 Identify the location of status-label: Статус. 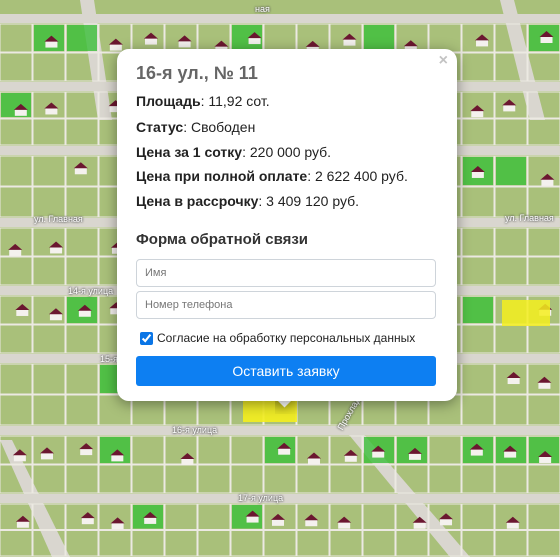
(160, 127).